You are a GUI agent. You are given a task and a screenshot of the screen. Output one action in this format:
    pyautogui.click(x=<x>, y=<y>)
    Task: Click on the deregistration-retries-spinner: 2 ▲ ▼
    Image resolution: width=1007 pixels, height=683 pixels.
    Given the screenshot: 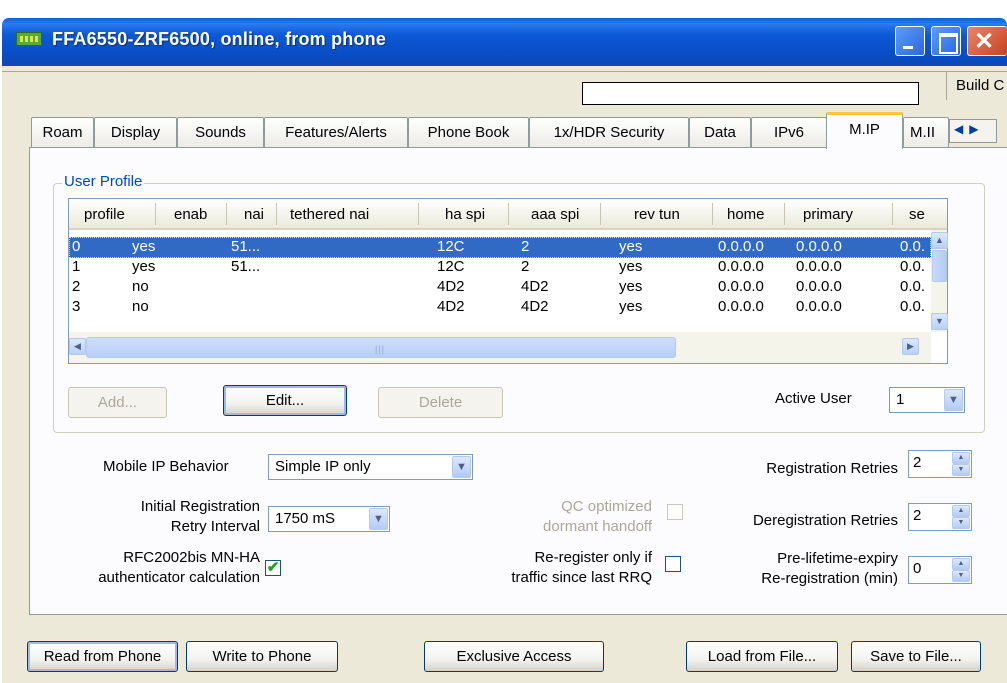 What is the action you would take?
    pyautogui.click(x=940, y=517)
    